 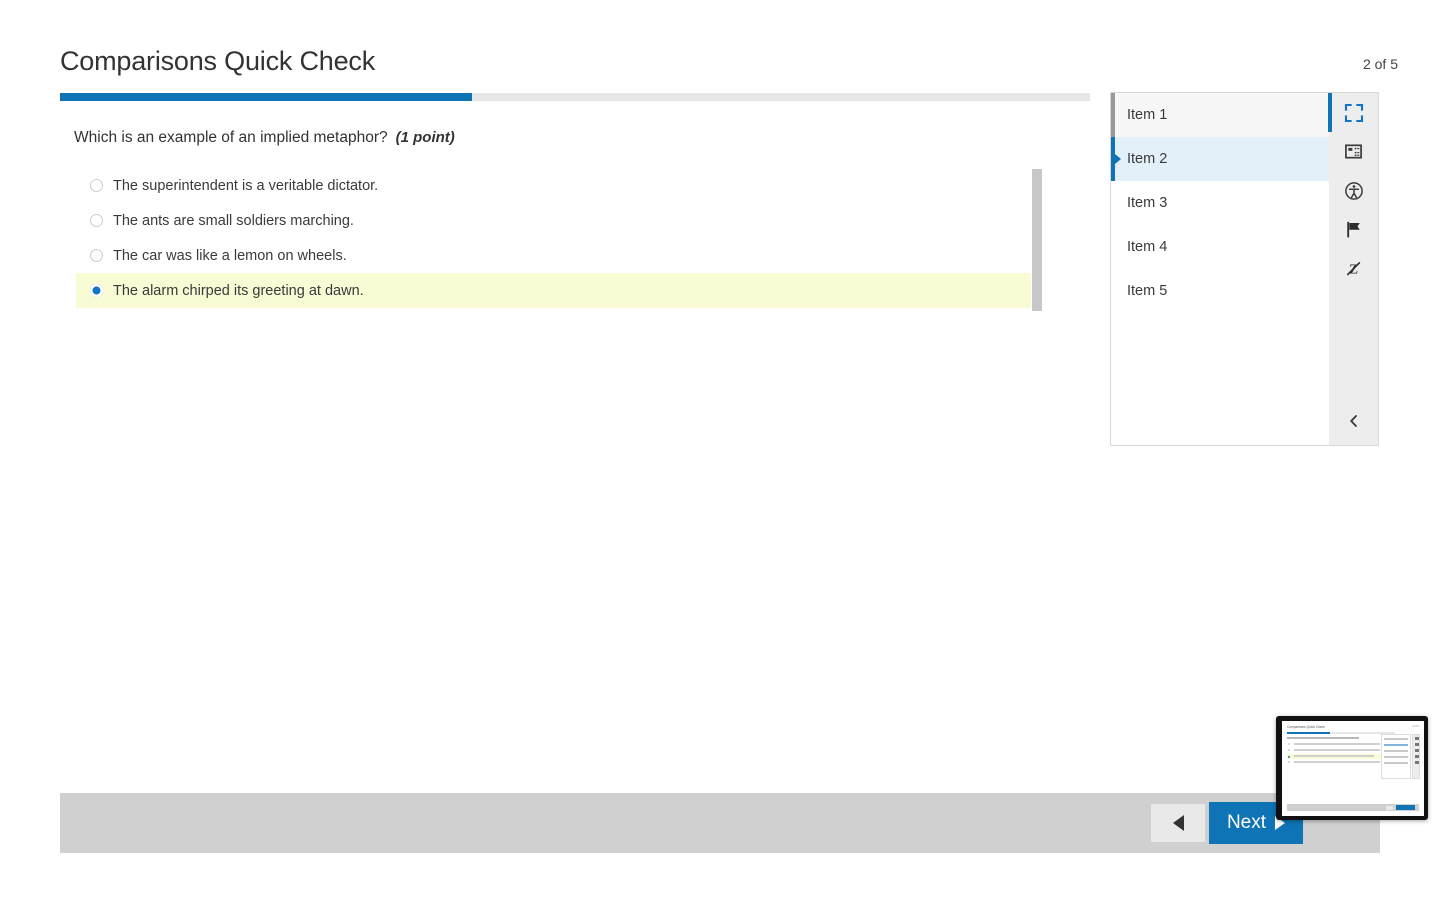 I want to click on answer-option-label: The alarm chirped its greeting at dawn., so click(x=238, y=290).